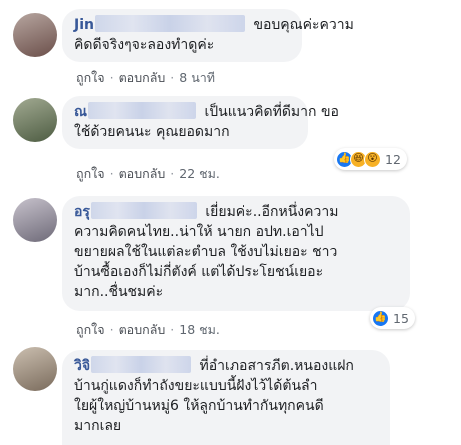 The width and height of the screenshot is (461, 445). I want to click on comment-actions: ถูกใจ · ตอบกลับ · 22 ชม., so click(148, 173).